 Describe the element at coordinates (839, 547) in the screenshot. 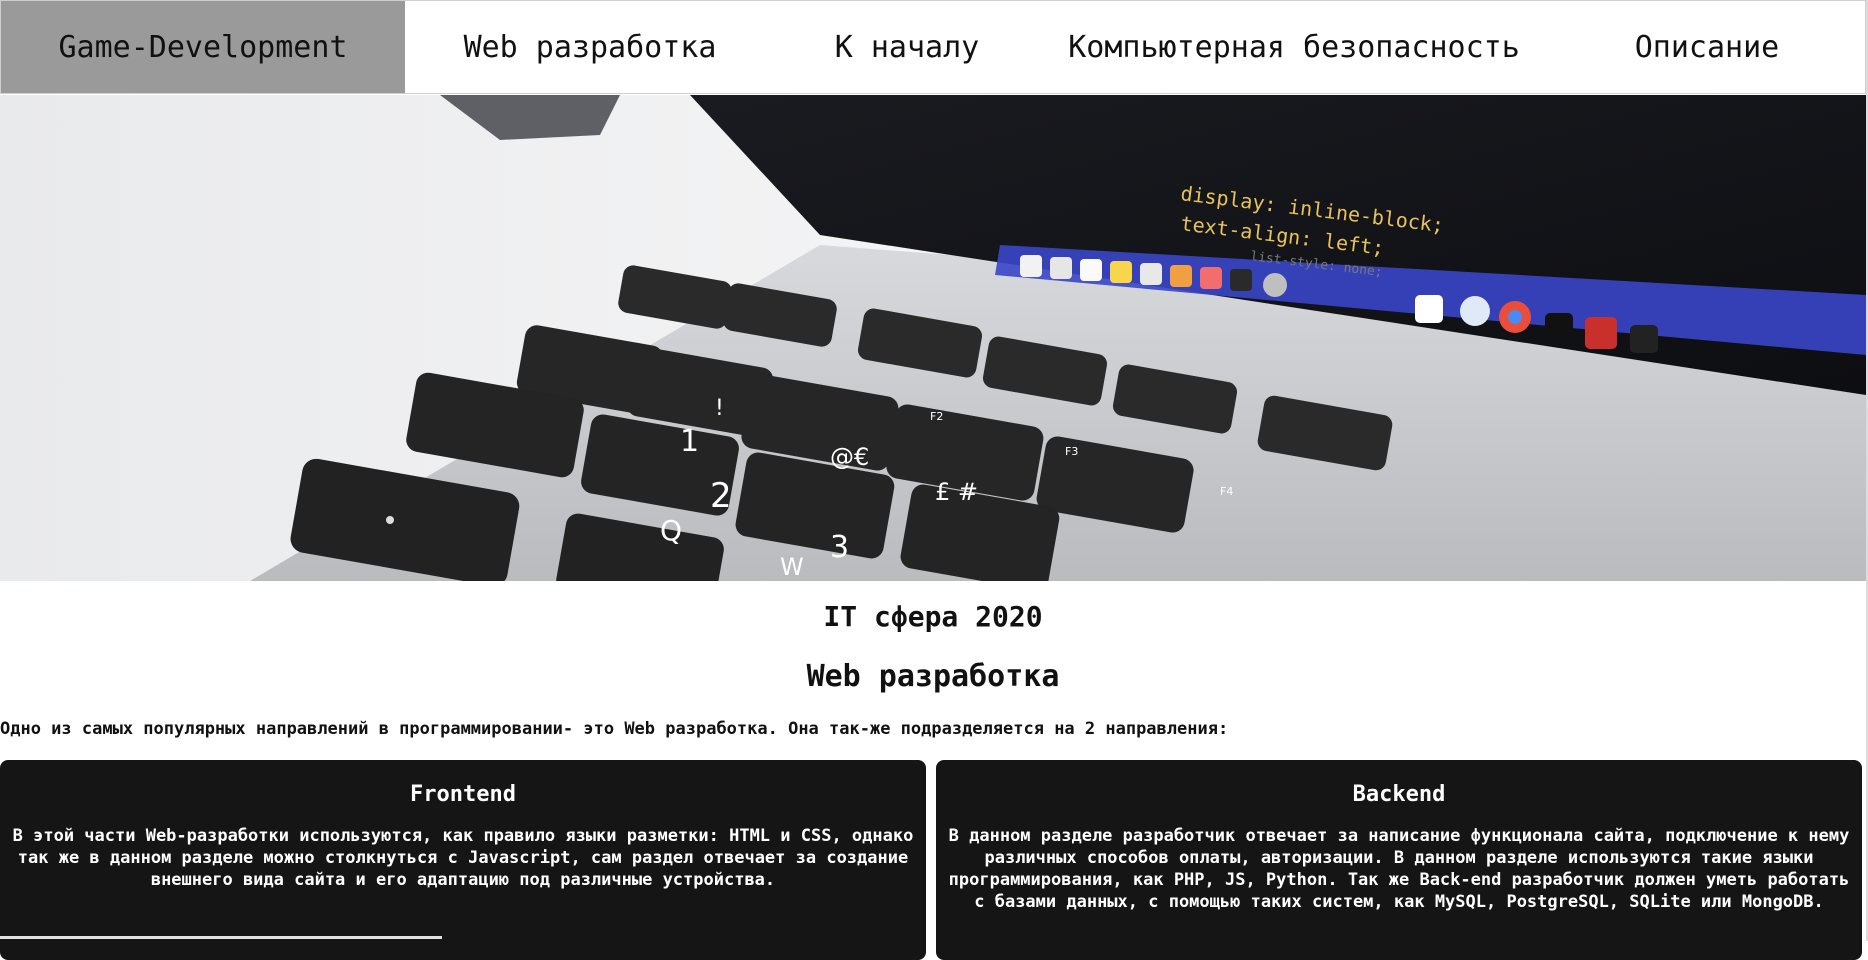

I see `key-3-label: 3` at that location.